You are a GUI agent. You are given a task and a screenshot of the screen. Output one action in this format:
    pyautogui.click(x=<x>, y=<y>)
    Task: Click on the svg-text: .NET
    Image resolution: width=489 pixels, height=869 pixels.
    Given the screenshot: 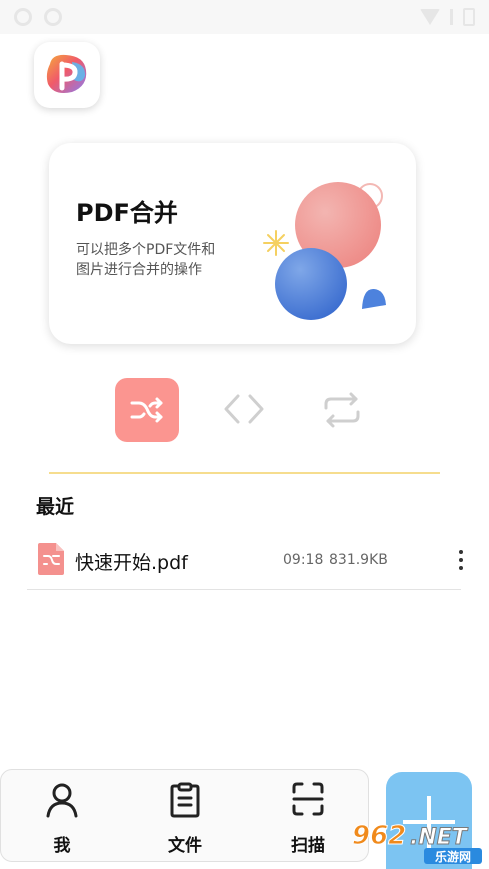 What is the action you would take?
    pyautogui.click(x=439, y=837)
    